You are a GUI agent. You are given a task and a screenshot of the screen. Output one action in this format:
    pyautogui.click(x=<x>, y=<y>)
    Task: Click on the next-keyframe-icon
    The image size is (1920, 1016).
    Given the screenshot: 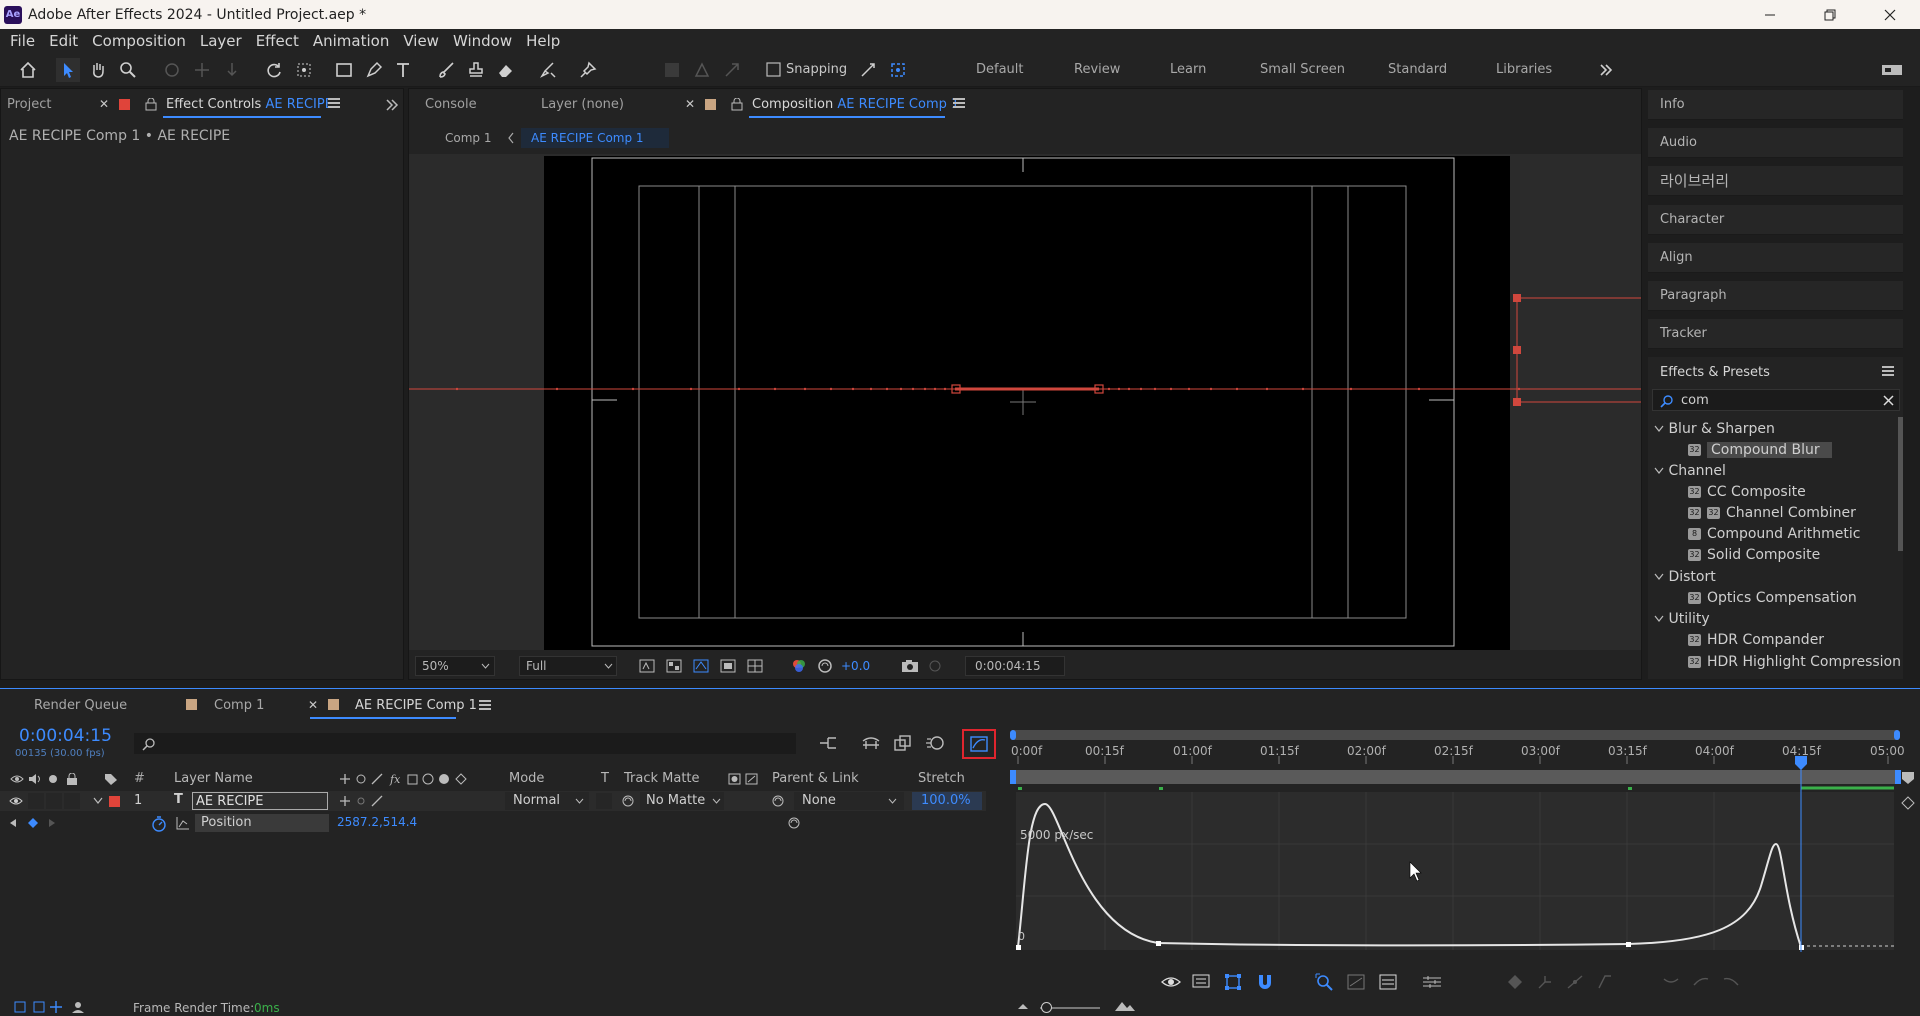 What is the action you would take?
    pyautogui.click(x=52, y=823)
    